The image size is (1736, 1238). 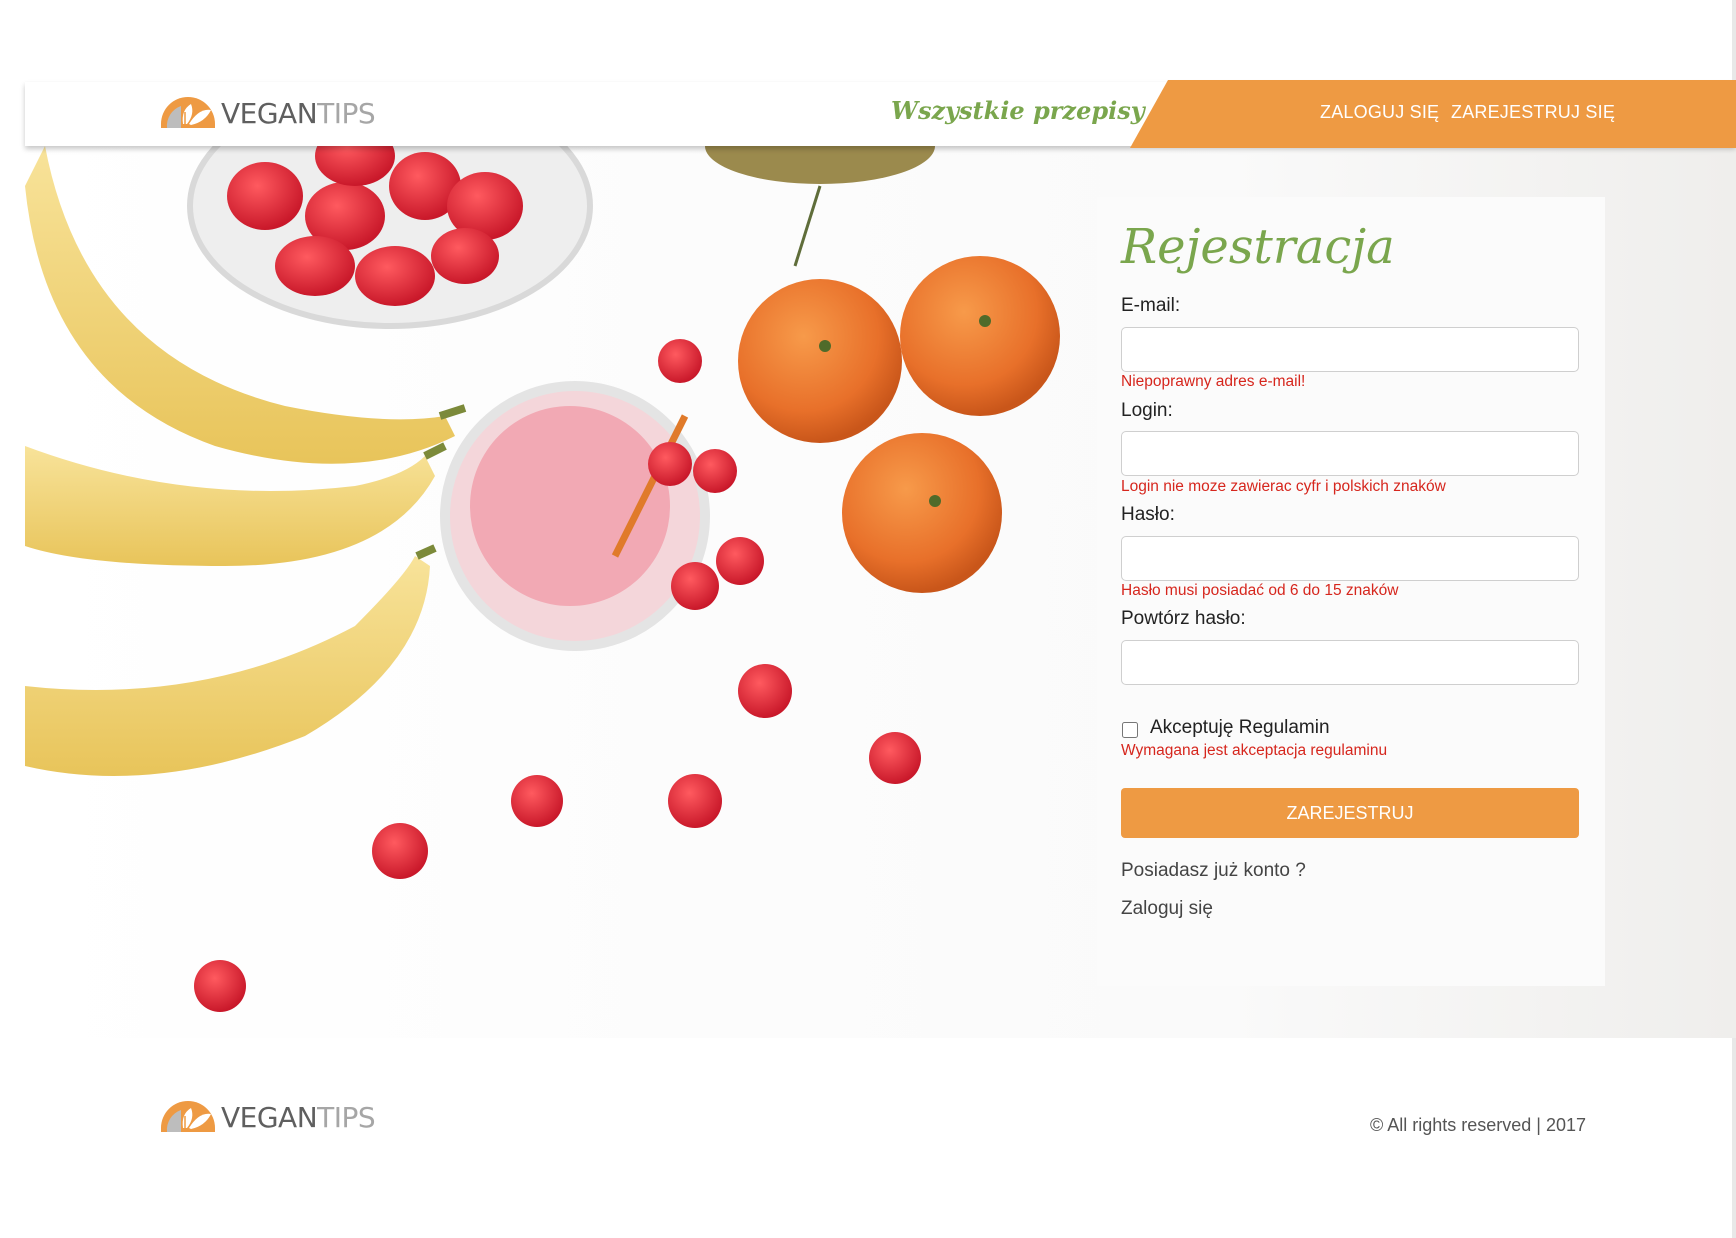 I want to click on footer-logo: VEGANTIPS, so click(x=267, y=1118).